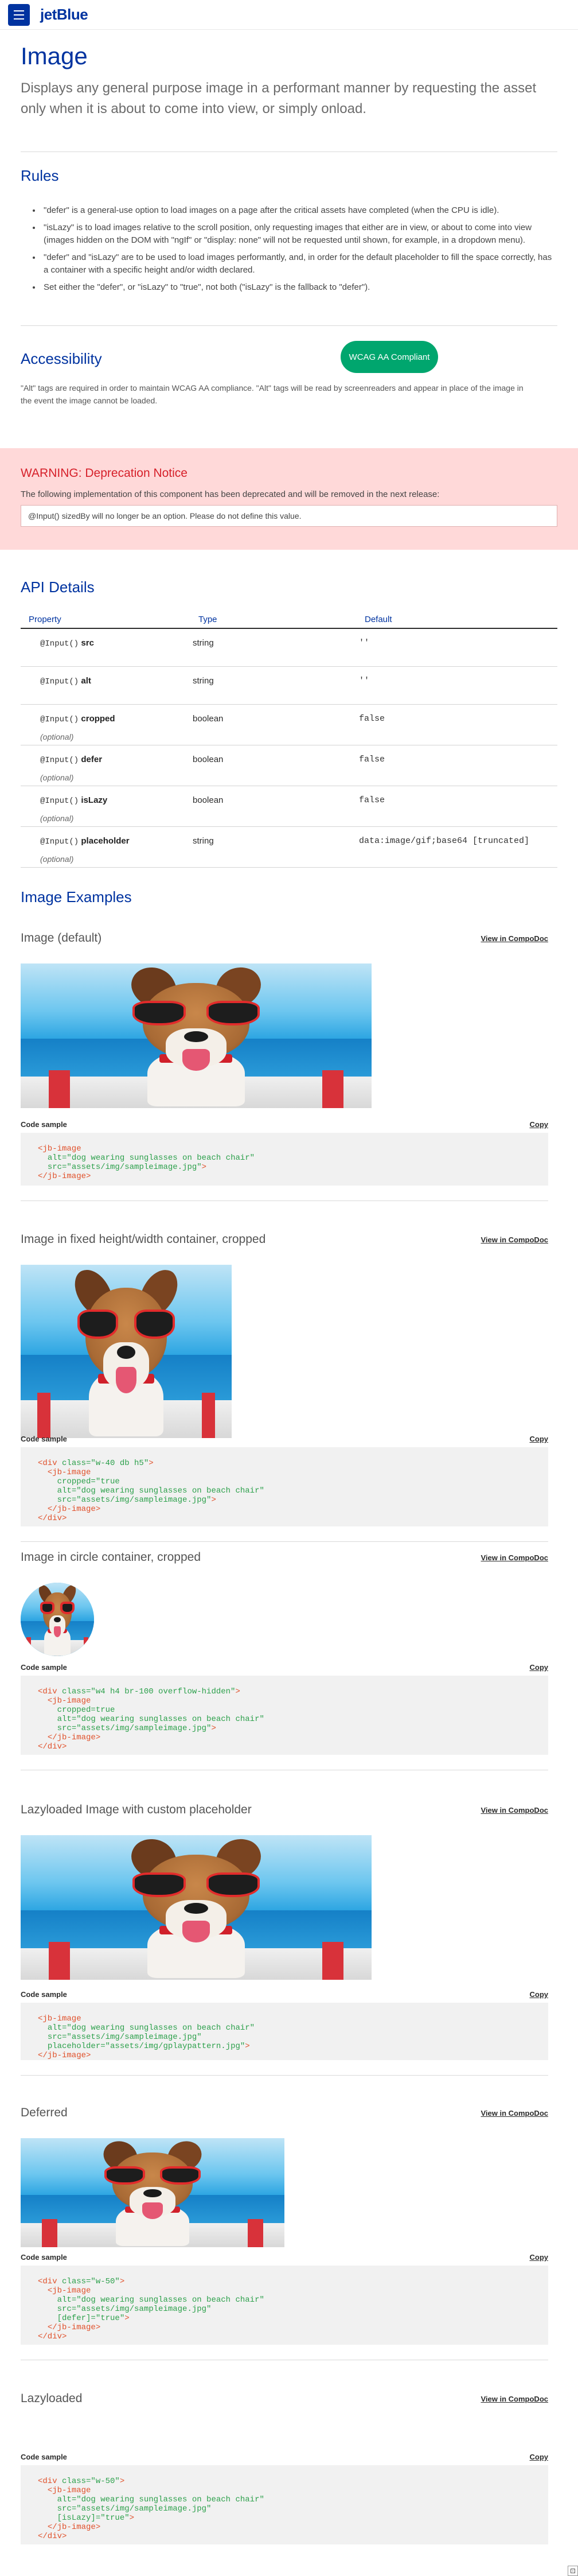 The image size is (578, 2576). I want to click on brand-logo: jetBlue, so click(64, 15).